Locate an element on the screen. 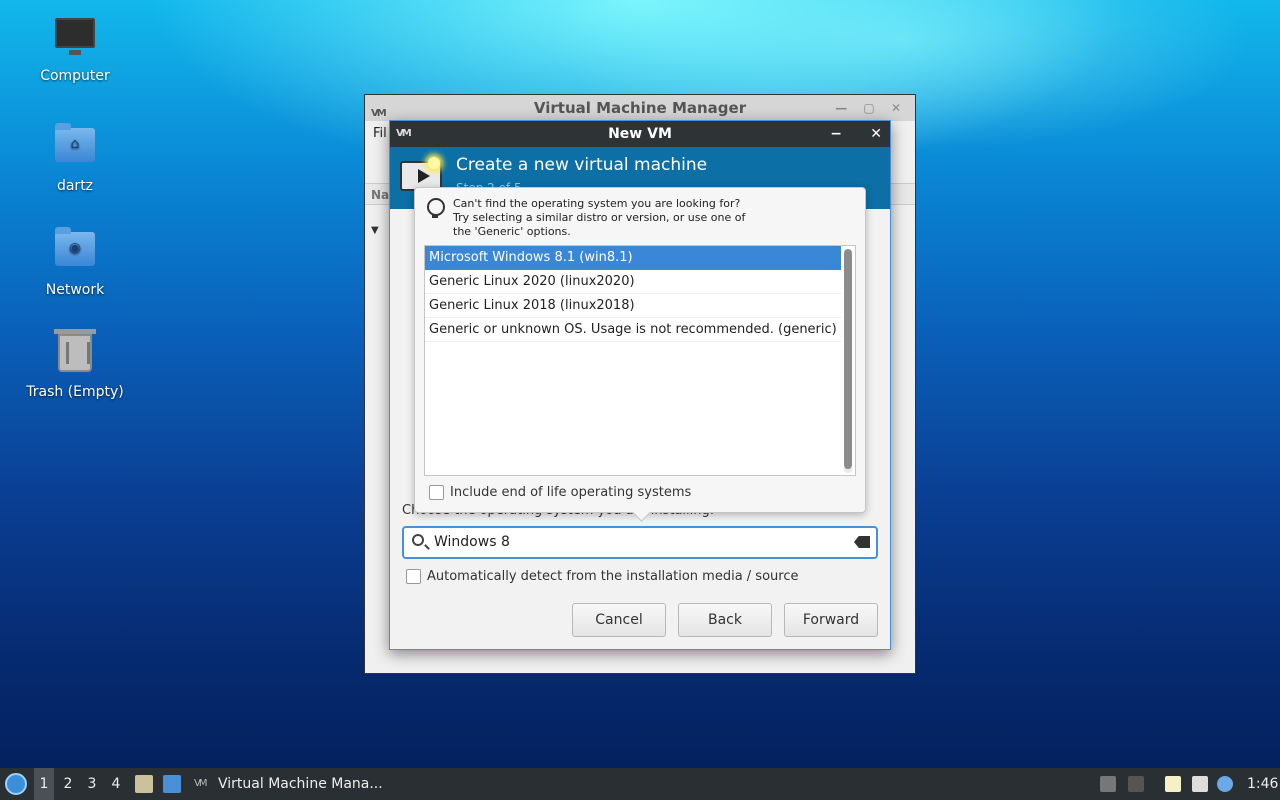 The image size is (1280, 800). new-vm-titlebar: VM New VM − ✕ is located at coordinates (640, 134).